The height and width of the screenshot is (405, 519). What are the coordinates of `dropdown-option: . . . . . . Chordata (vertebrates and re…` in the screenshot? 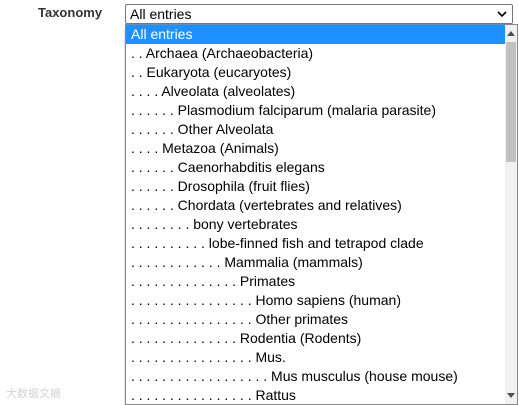 It's located at (316, 205).